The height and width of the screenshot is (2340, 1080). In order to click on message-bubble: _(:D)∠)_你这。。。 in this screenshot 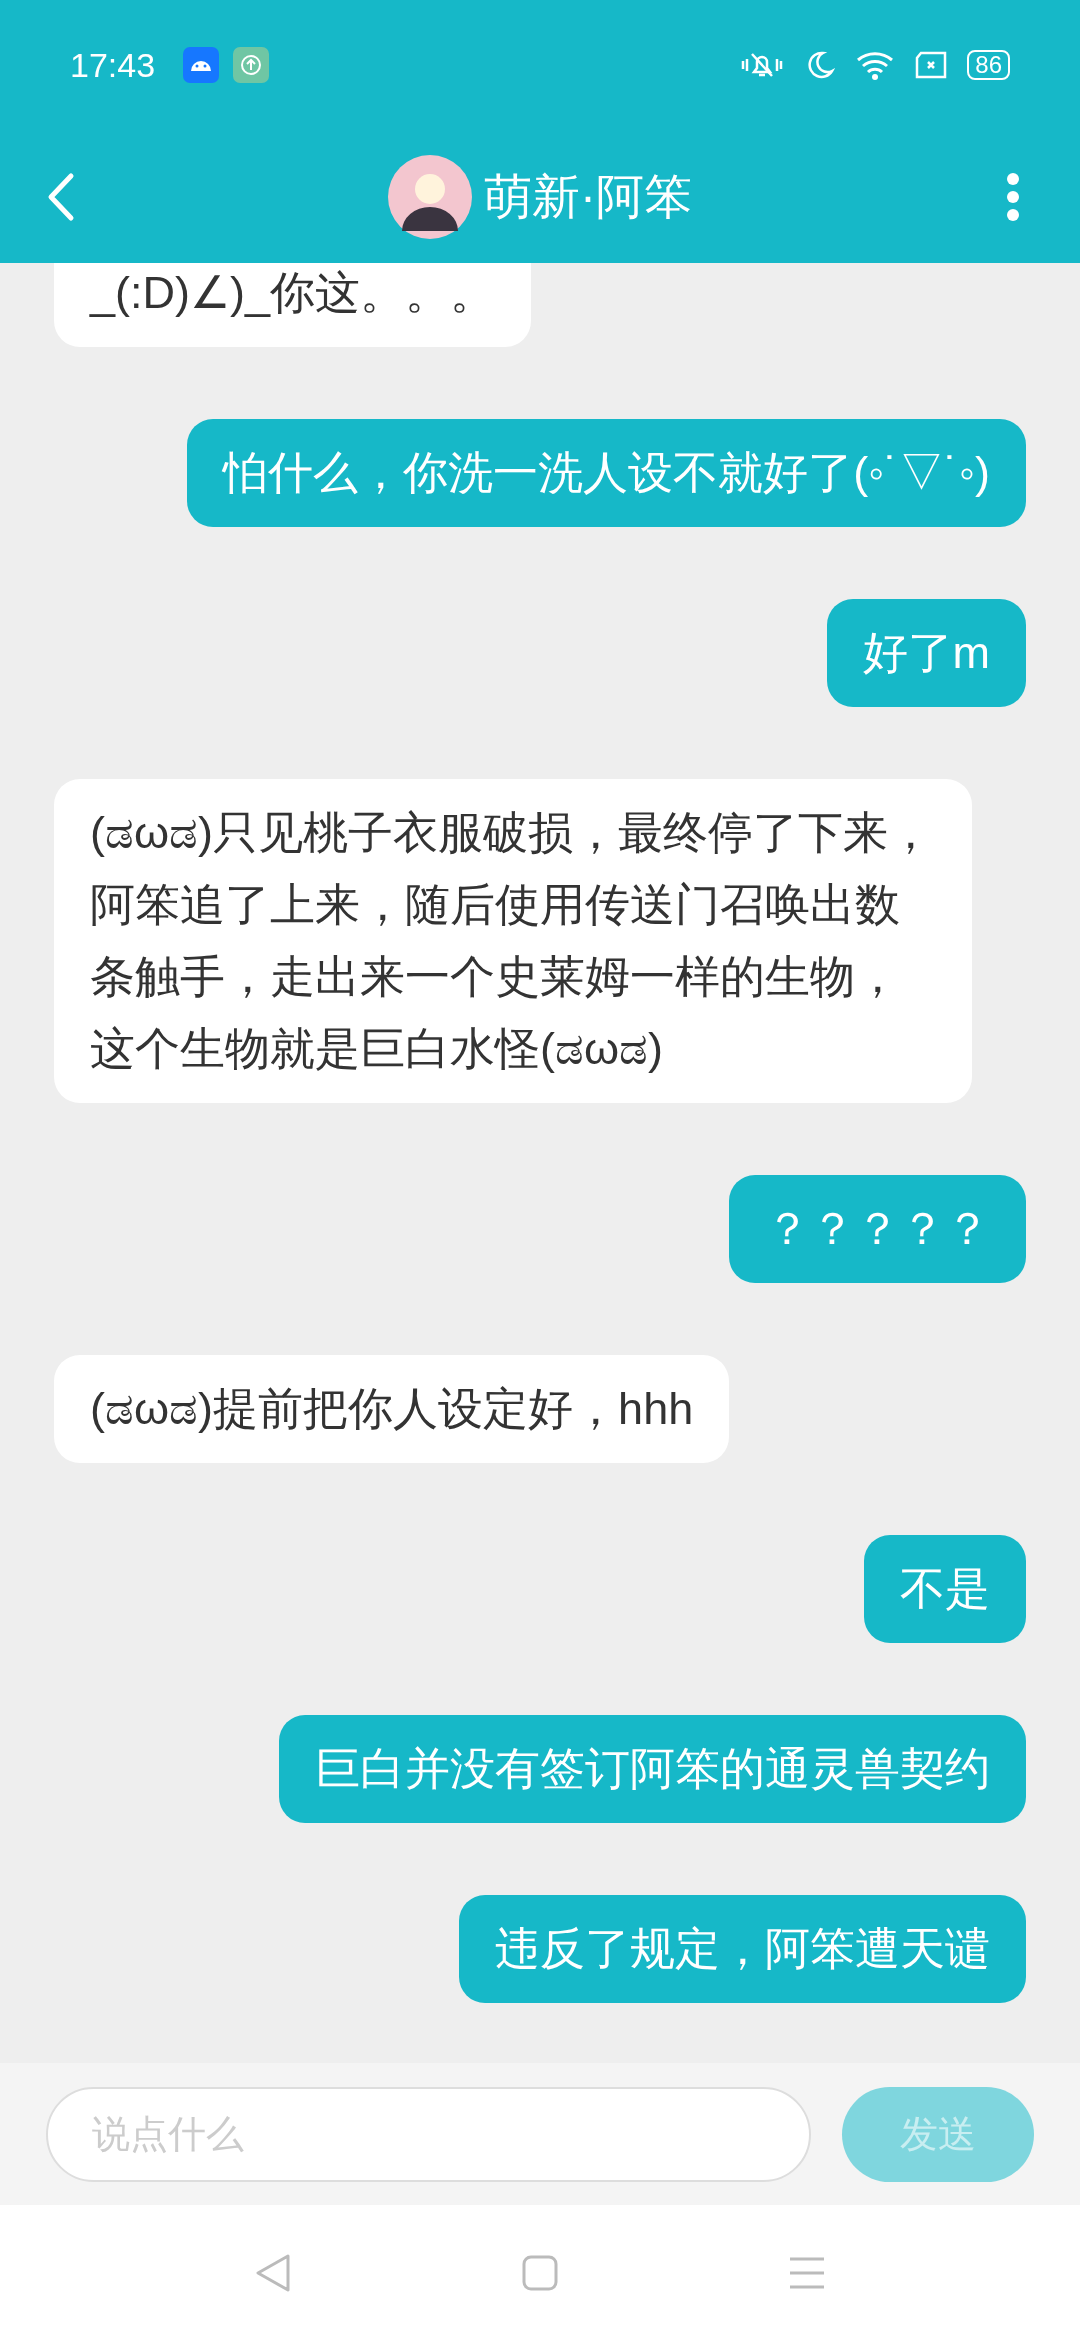, I will do `click(292, 305)`.